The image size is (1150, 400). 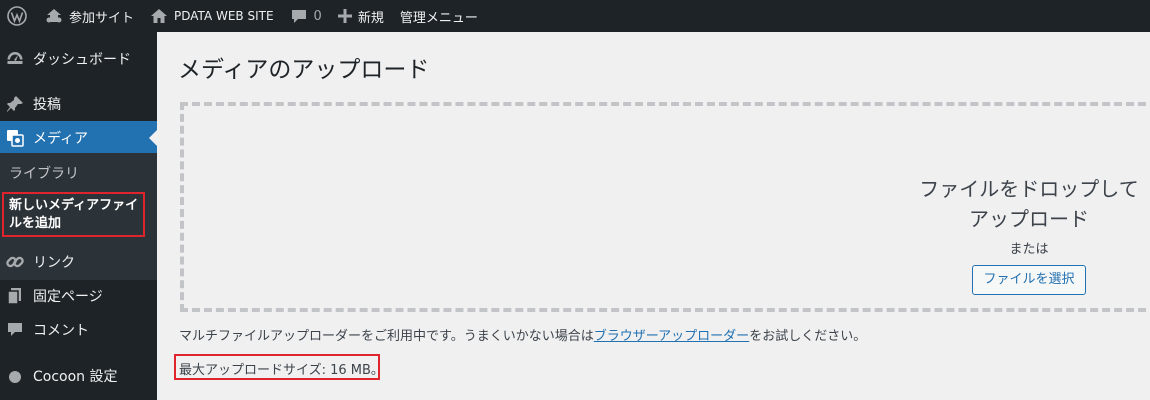 I want to click on site-name-label: 参加サイト, so click(x=102, y=18).